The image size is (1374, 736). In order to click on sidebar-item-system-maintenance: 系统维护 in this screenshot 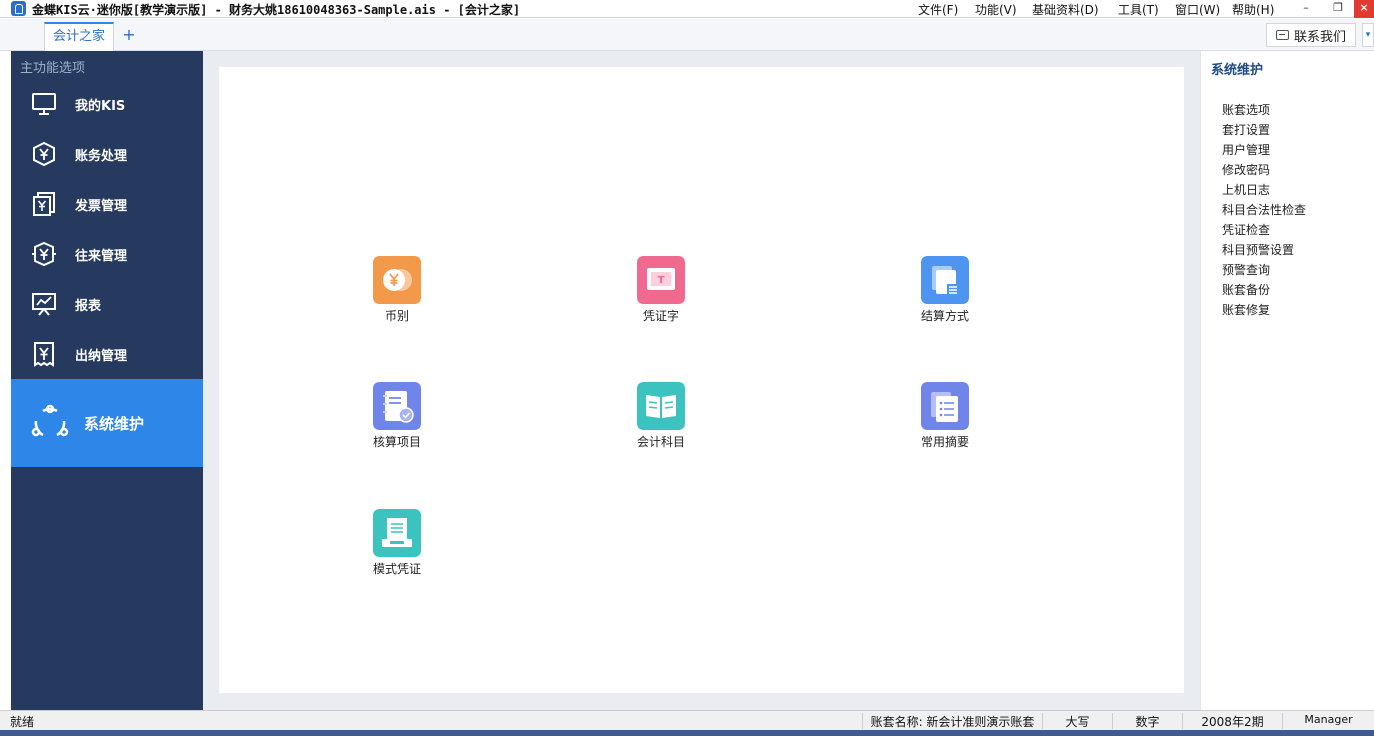, I will do `click(107, 423)`.